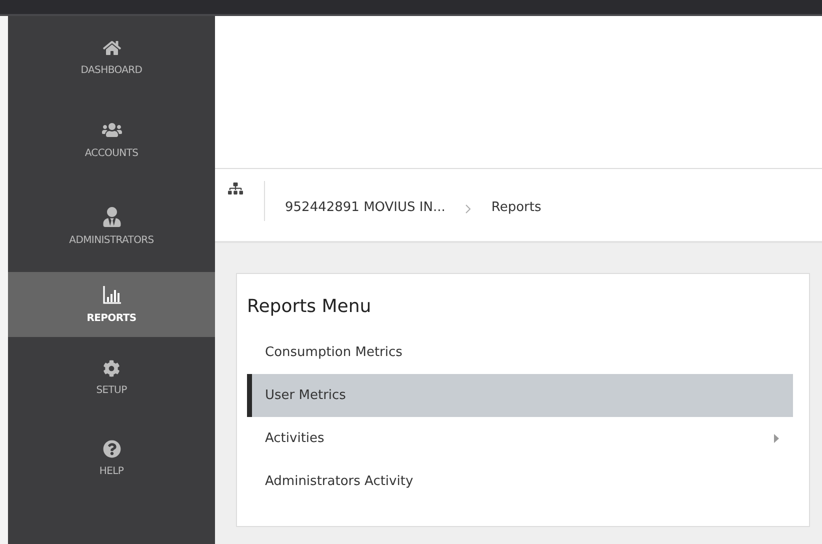  What do you see at coordinates (520, 352) in the screenshot?
I see `menu-item: Consumption Metrics` at bounding box center [520, 352].